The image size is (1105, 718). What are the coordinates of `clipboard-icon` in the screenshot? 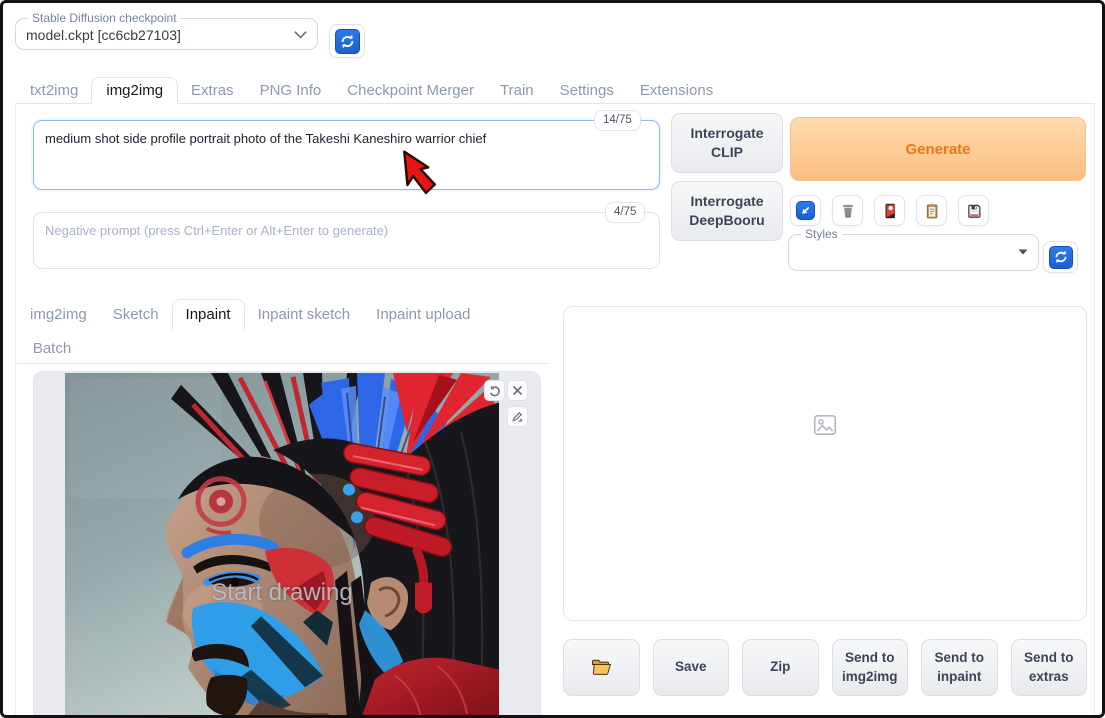 It's located at (932, 211).